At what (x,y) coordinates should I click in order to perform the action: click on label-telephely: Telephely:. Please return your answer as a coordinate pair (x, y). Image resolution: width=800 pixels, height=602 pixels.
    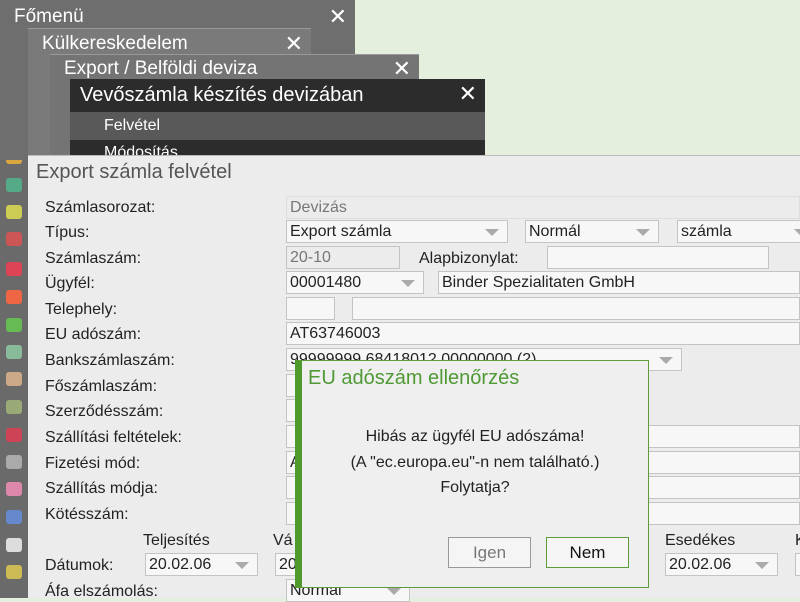
    Looking at the image, I should click on (81, 309).